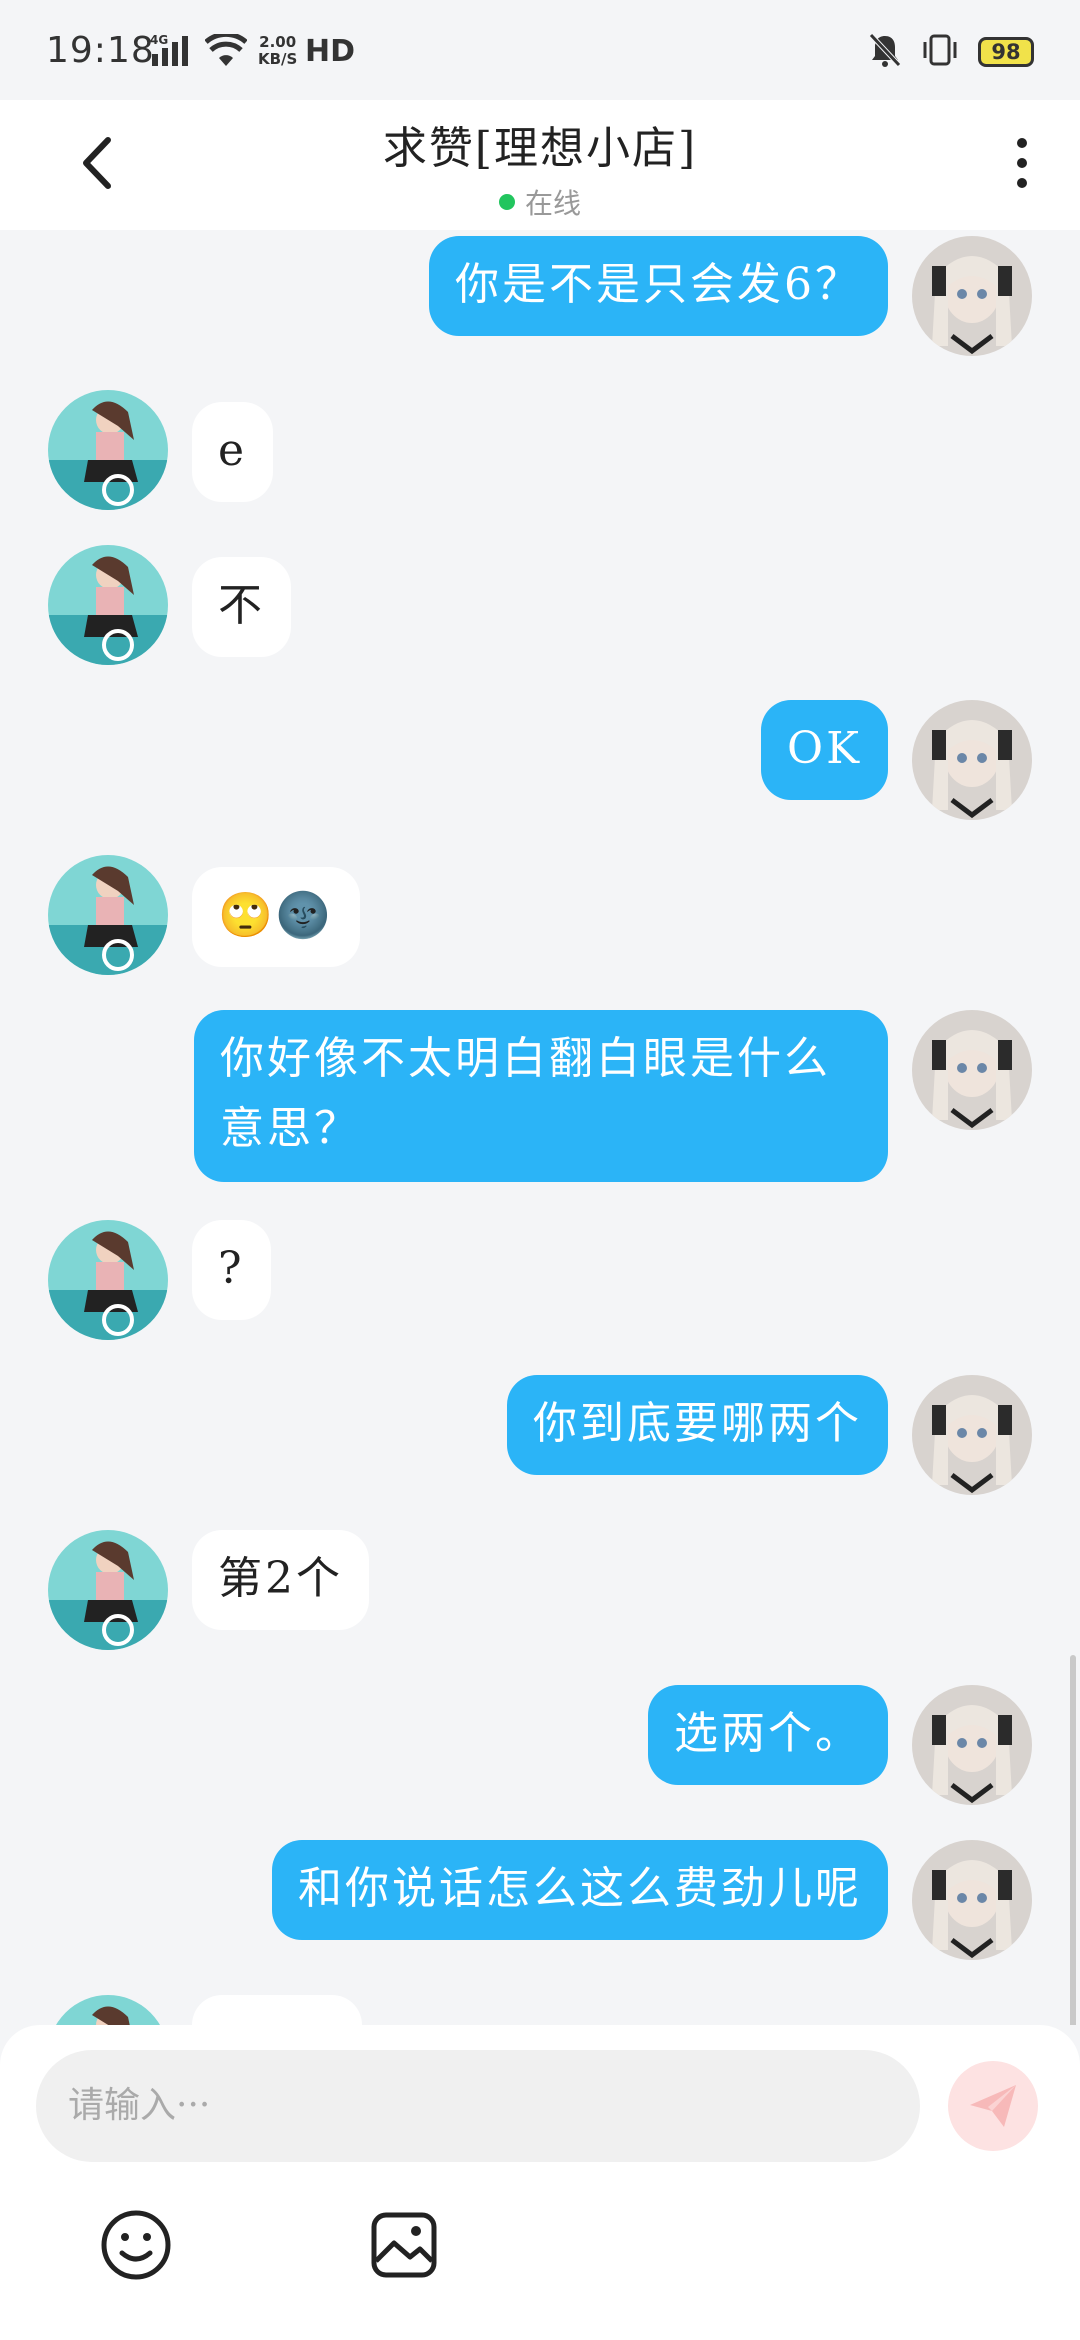 This screenshot has width=1080, height=2340. Describe the element at coordinates (280, 1580) in the screenshot. I see `contact-message-bubble: 第2个` at that location.